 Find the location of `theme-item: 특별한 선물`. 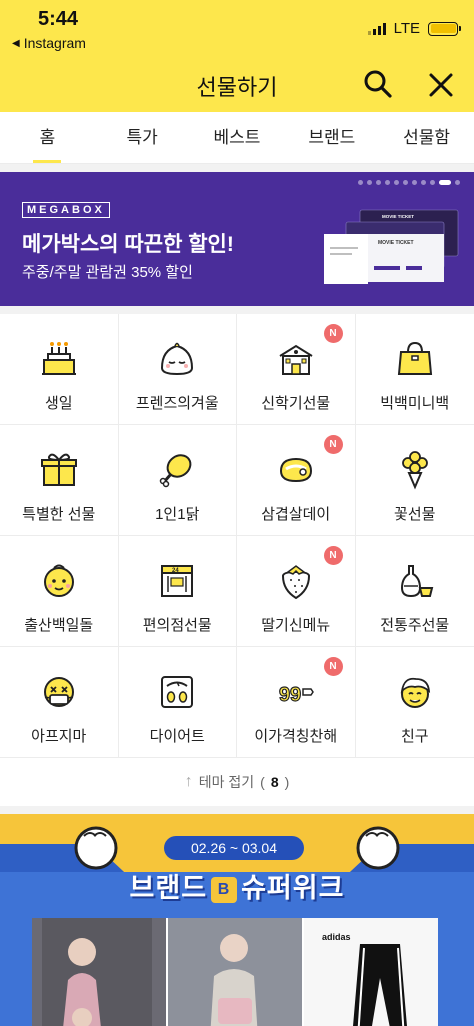

theme-item: 특별한 선물 is located at coordinates (59, 480).